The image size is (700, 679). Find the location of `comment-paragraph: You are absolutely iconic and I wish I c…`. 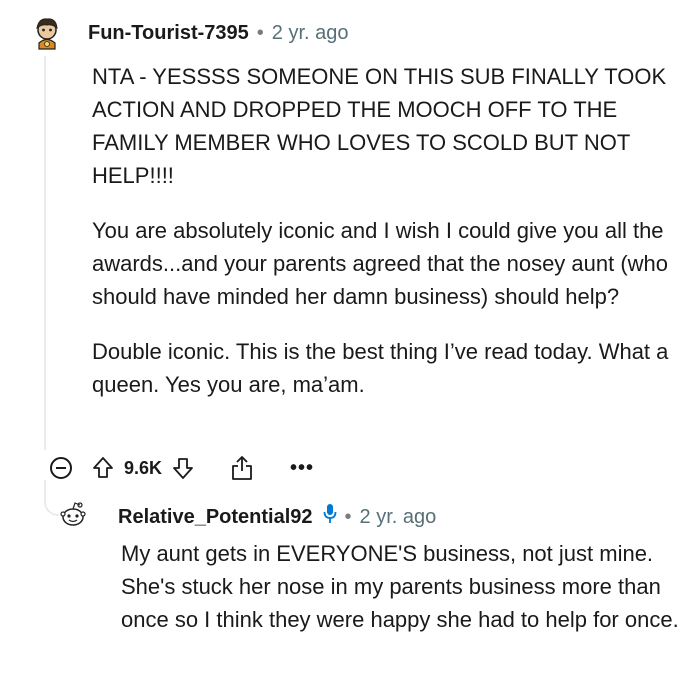

comment-paragraph: You are absolutely iconic and I wish I c… is located at coordinates (380, 263).